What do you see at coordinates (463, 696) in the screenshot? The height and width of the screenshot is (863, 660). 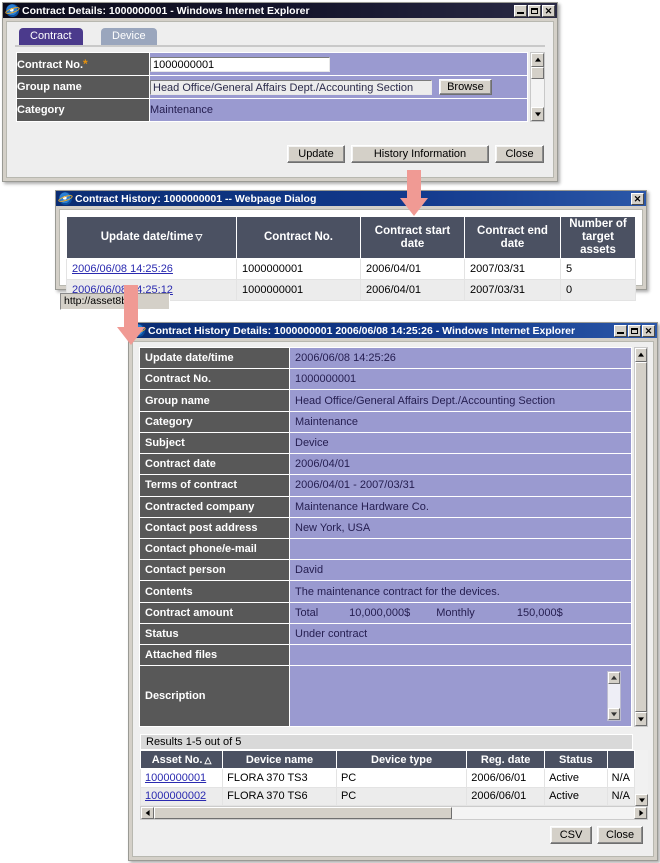 I see `description-textarea` at bounding box center [463, 696].